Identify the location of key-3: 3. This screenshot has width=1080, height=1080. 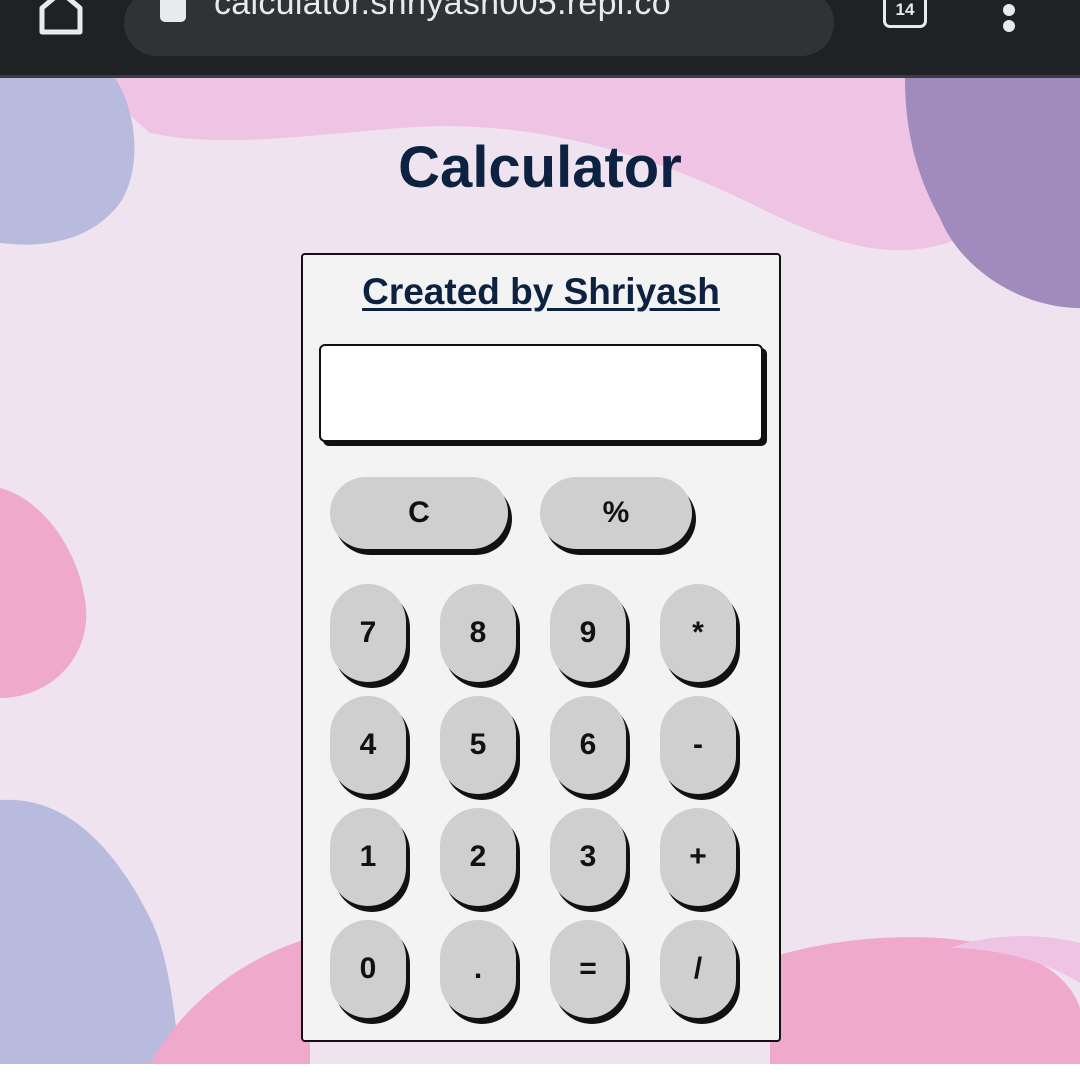
(588, 857).